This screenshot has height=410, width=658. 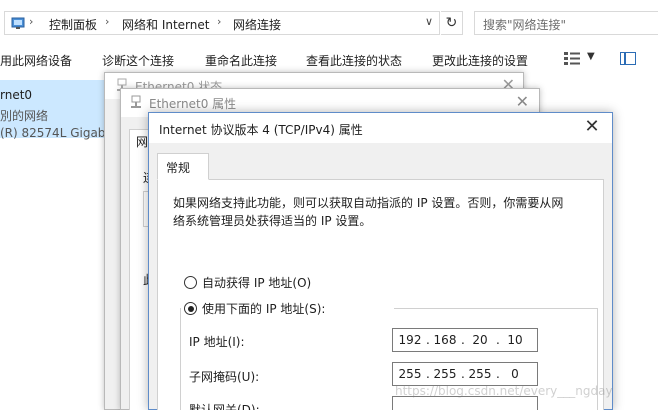 I want to click on address-bar: › 控制面板 › 网络和 Internet › 网络连接 ∨, so click(x=222, y=23).